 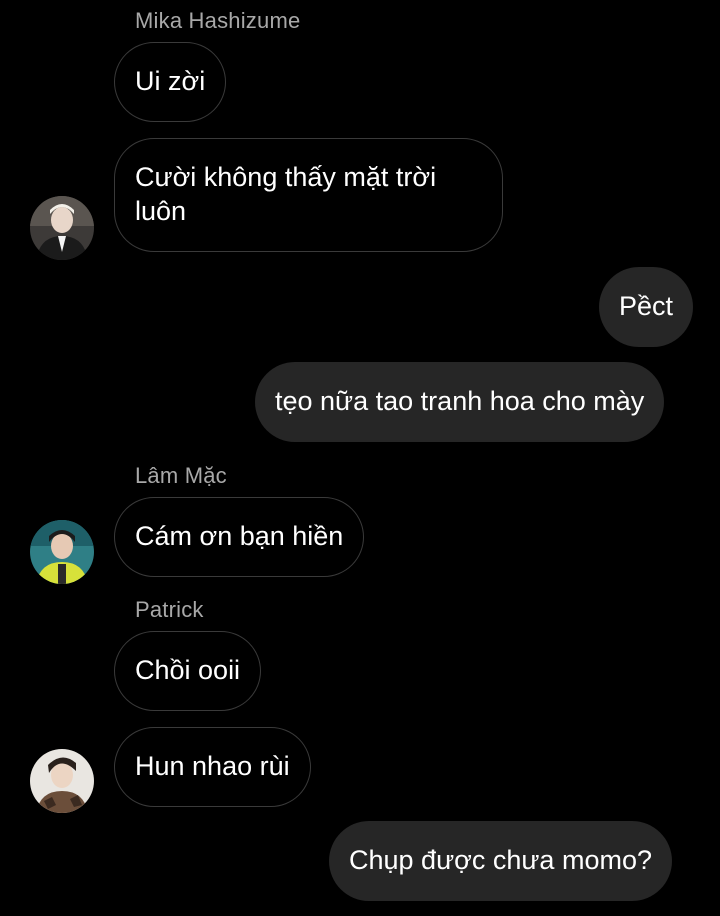 I want to click on avatar-mika-hashizume-icon, so click(x=62, y=228).